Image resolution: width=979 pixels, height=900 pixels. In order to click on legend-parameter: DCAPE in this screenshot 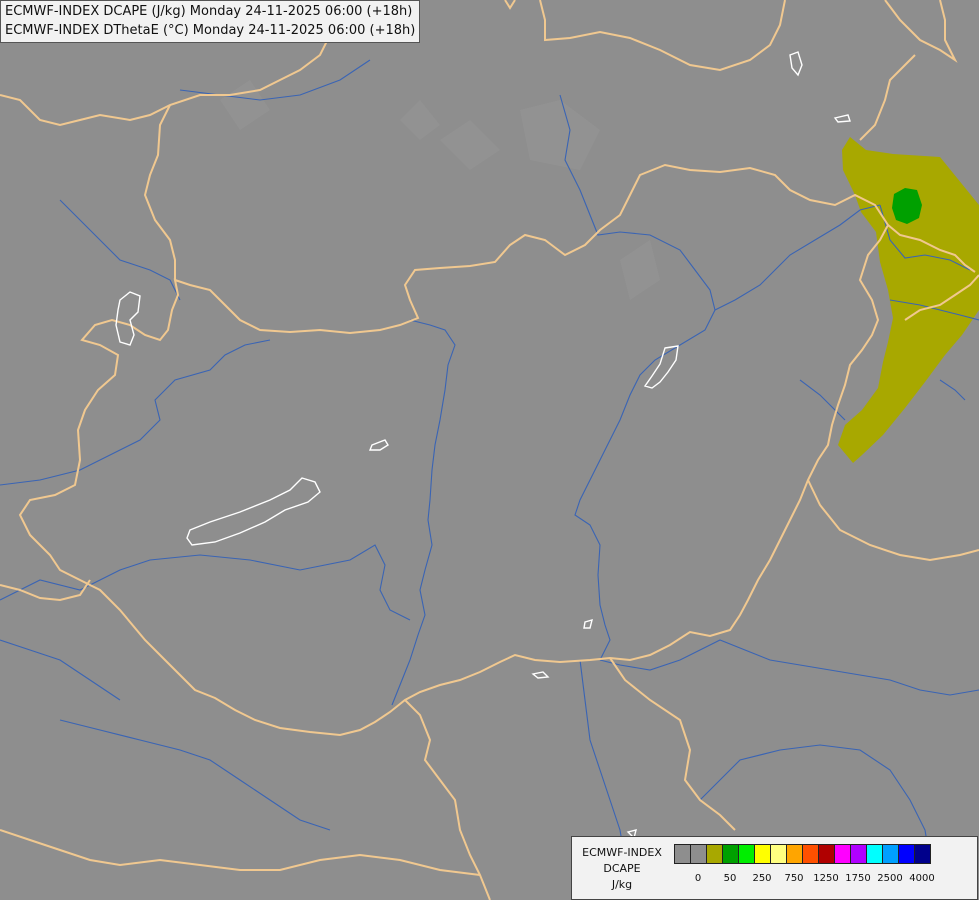, I will do `click(622, 868)`.